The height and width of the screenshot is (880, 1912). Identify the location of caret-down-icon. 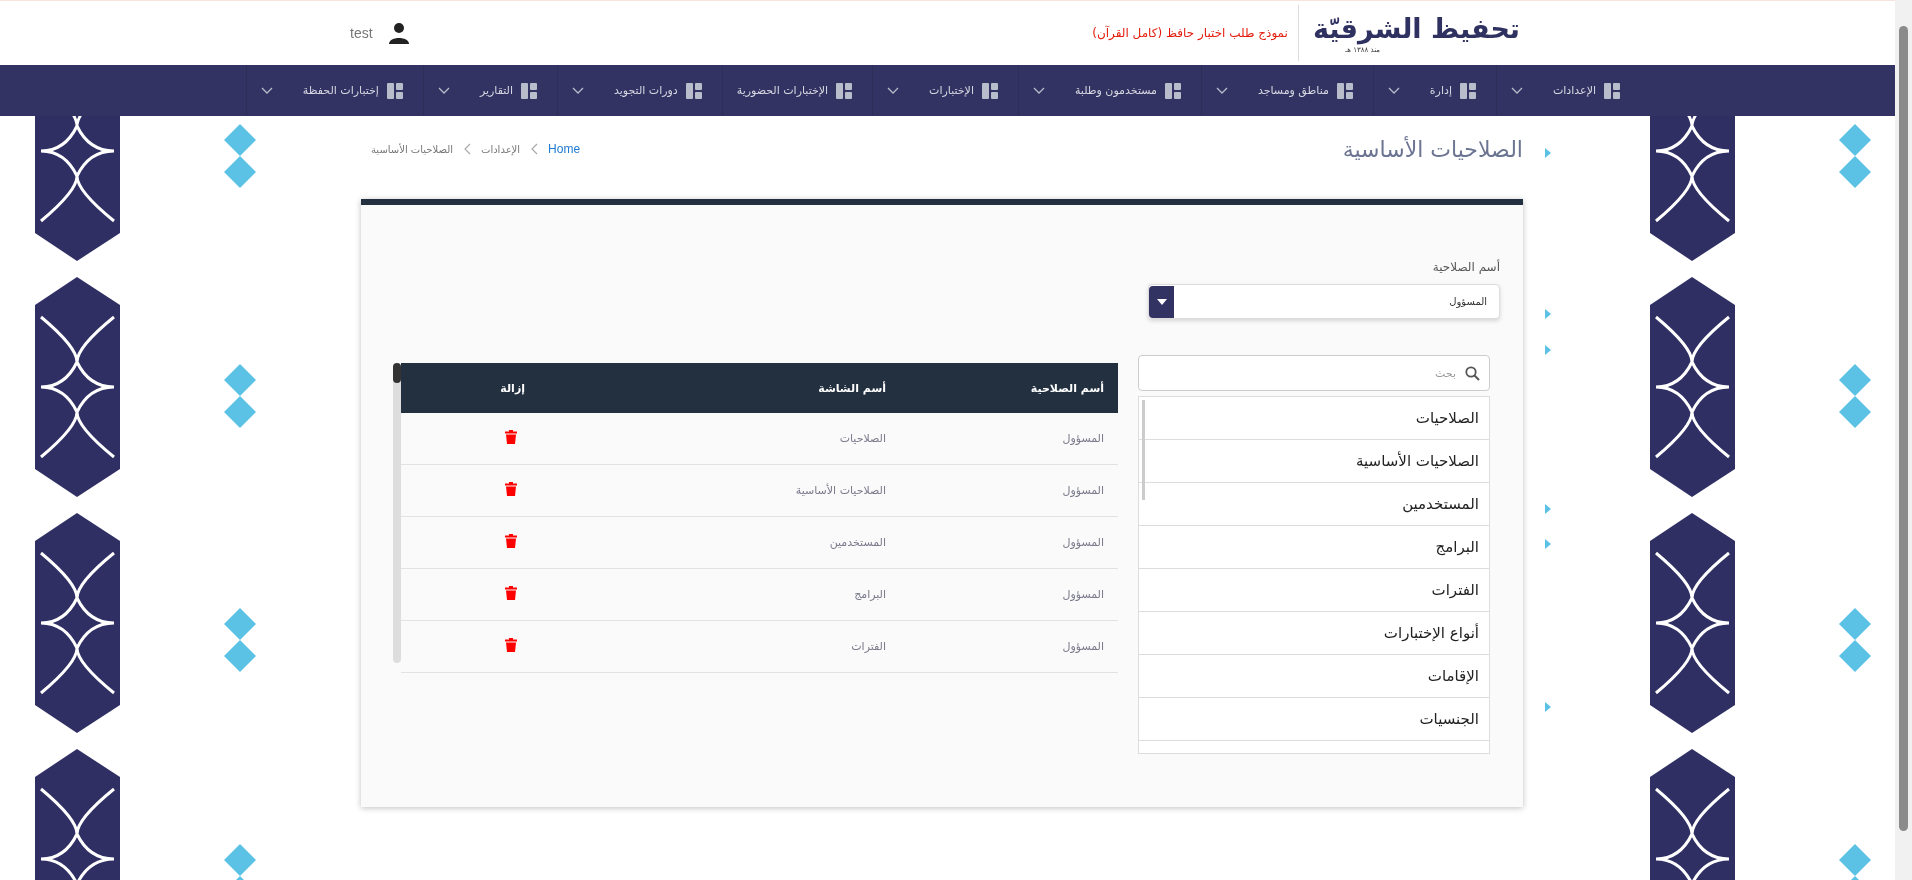
(1161, 301).